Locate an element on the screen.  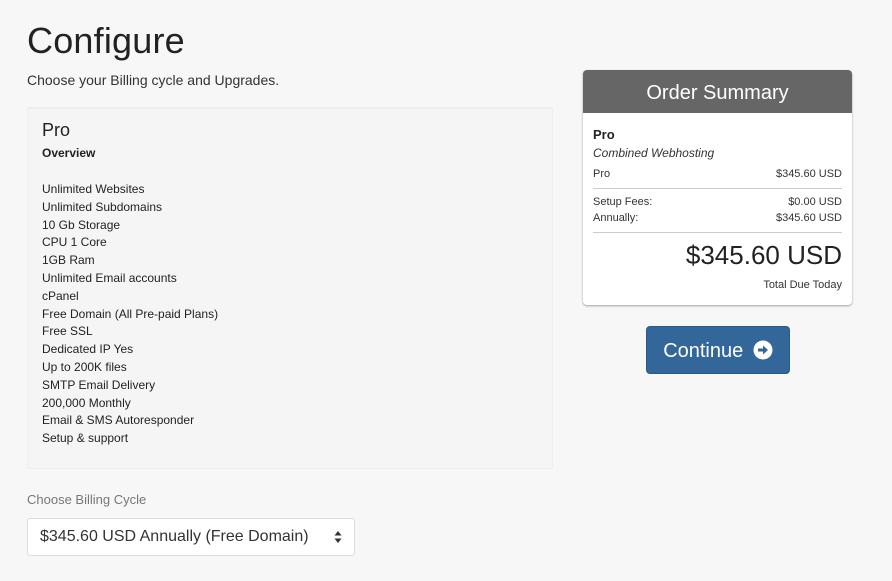
annually-label: Annually: is located at coordinates (616, 218).